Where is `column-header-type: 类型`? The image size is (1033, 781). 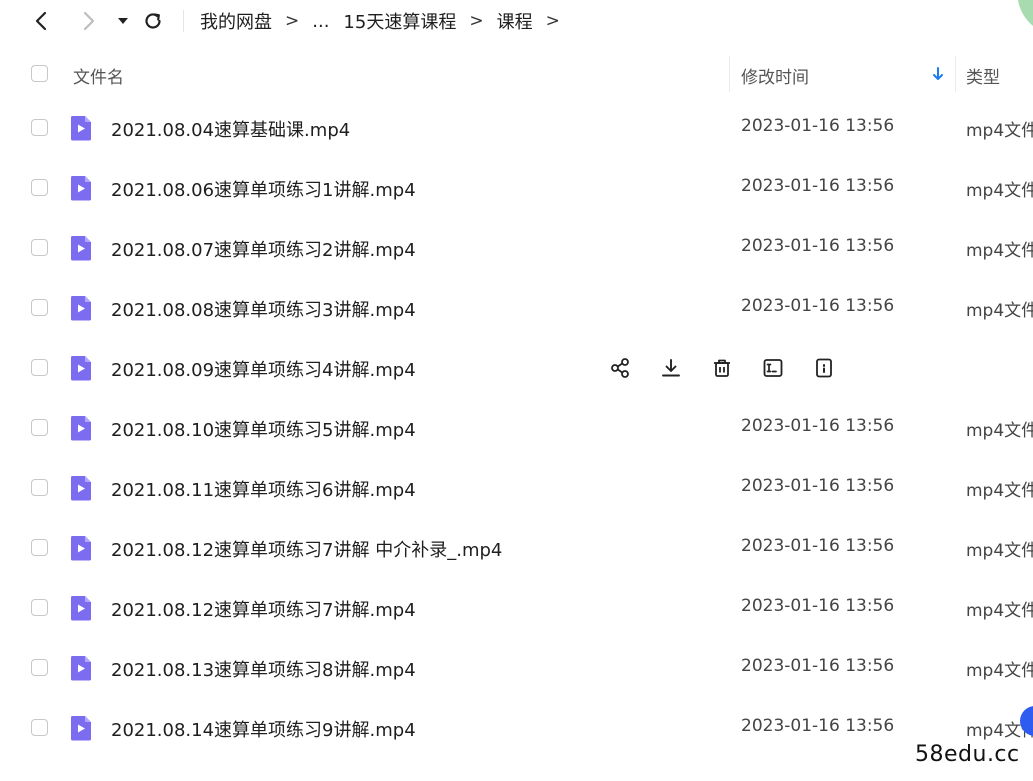
column-header-type: 类型 is located at coordinates (983, 75).